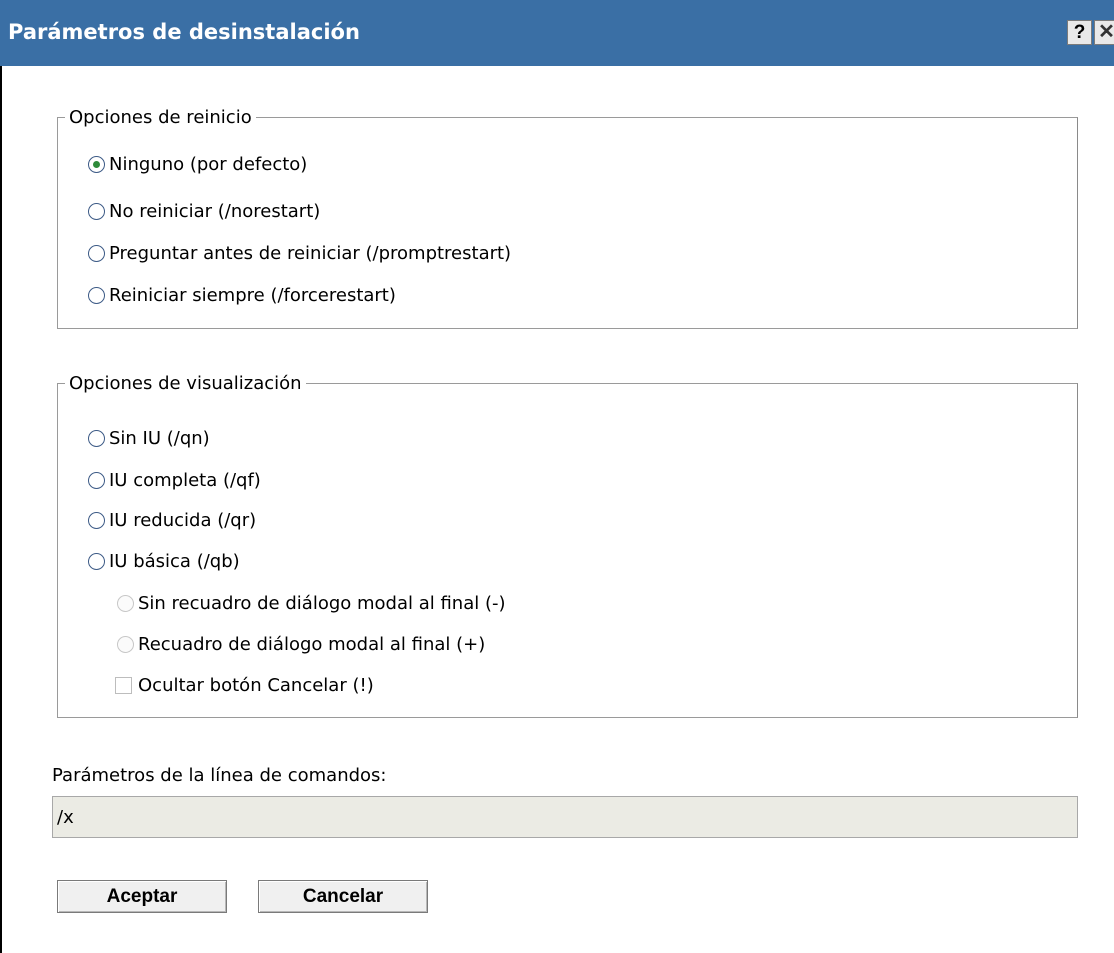 This screenshot has width=1114, height=953. I want to click on radio-norestart: No reiniciar (/norestart), so click(204, 211).